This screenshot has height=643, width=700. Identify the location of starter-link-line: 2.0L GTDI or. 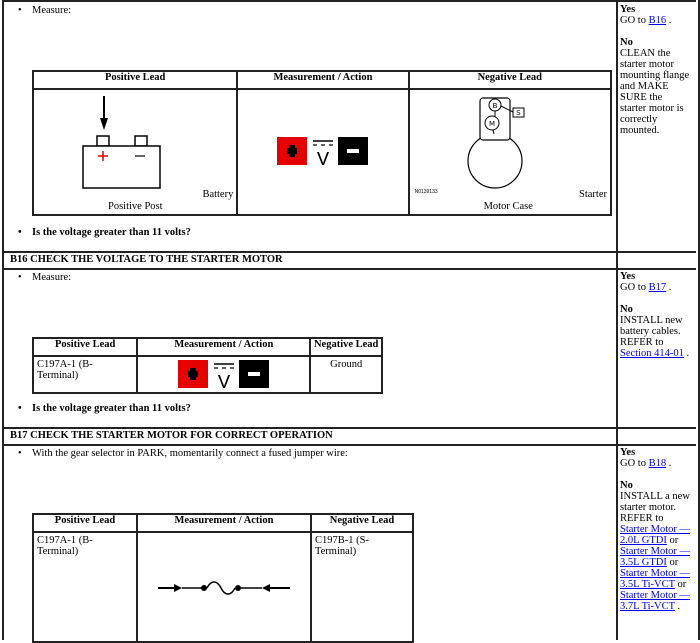
(649, 540).